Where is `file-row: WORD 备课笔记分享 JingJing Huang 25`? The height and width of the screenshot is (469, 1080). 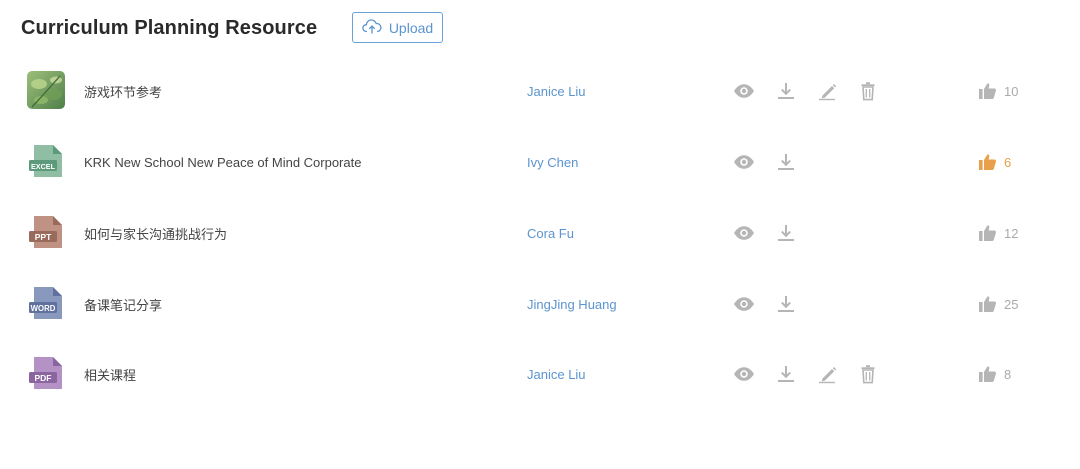 file-row: WORD 备课笔记分享 JingJing Huang 25 is located at coordinates (540, 304).